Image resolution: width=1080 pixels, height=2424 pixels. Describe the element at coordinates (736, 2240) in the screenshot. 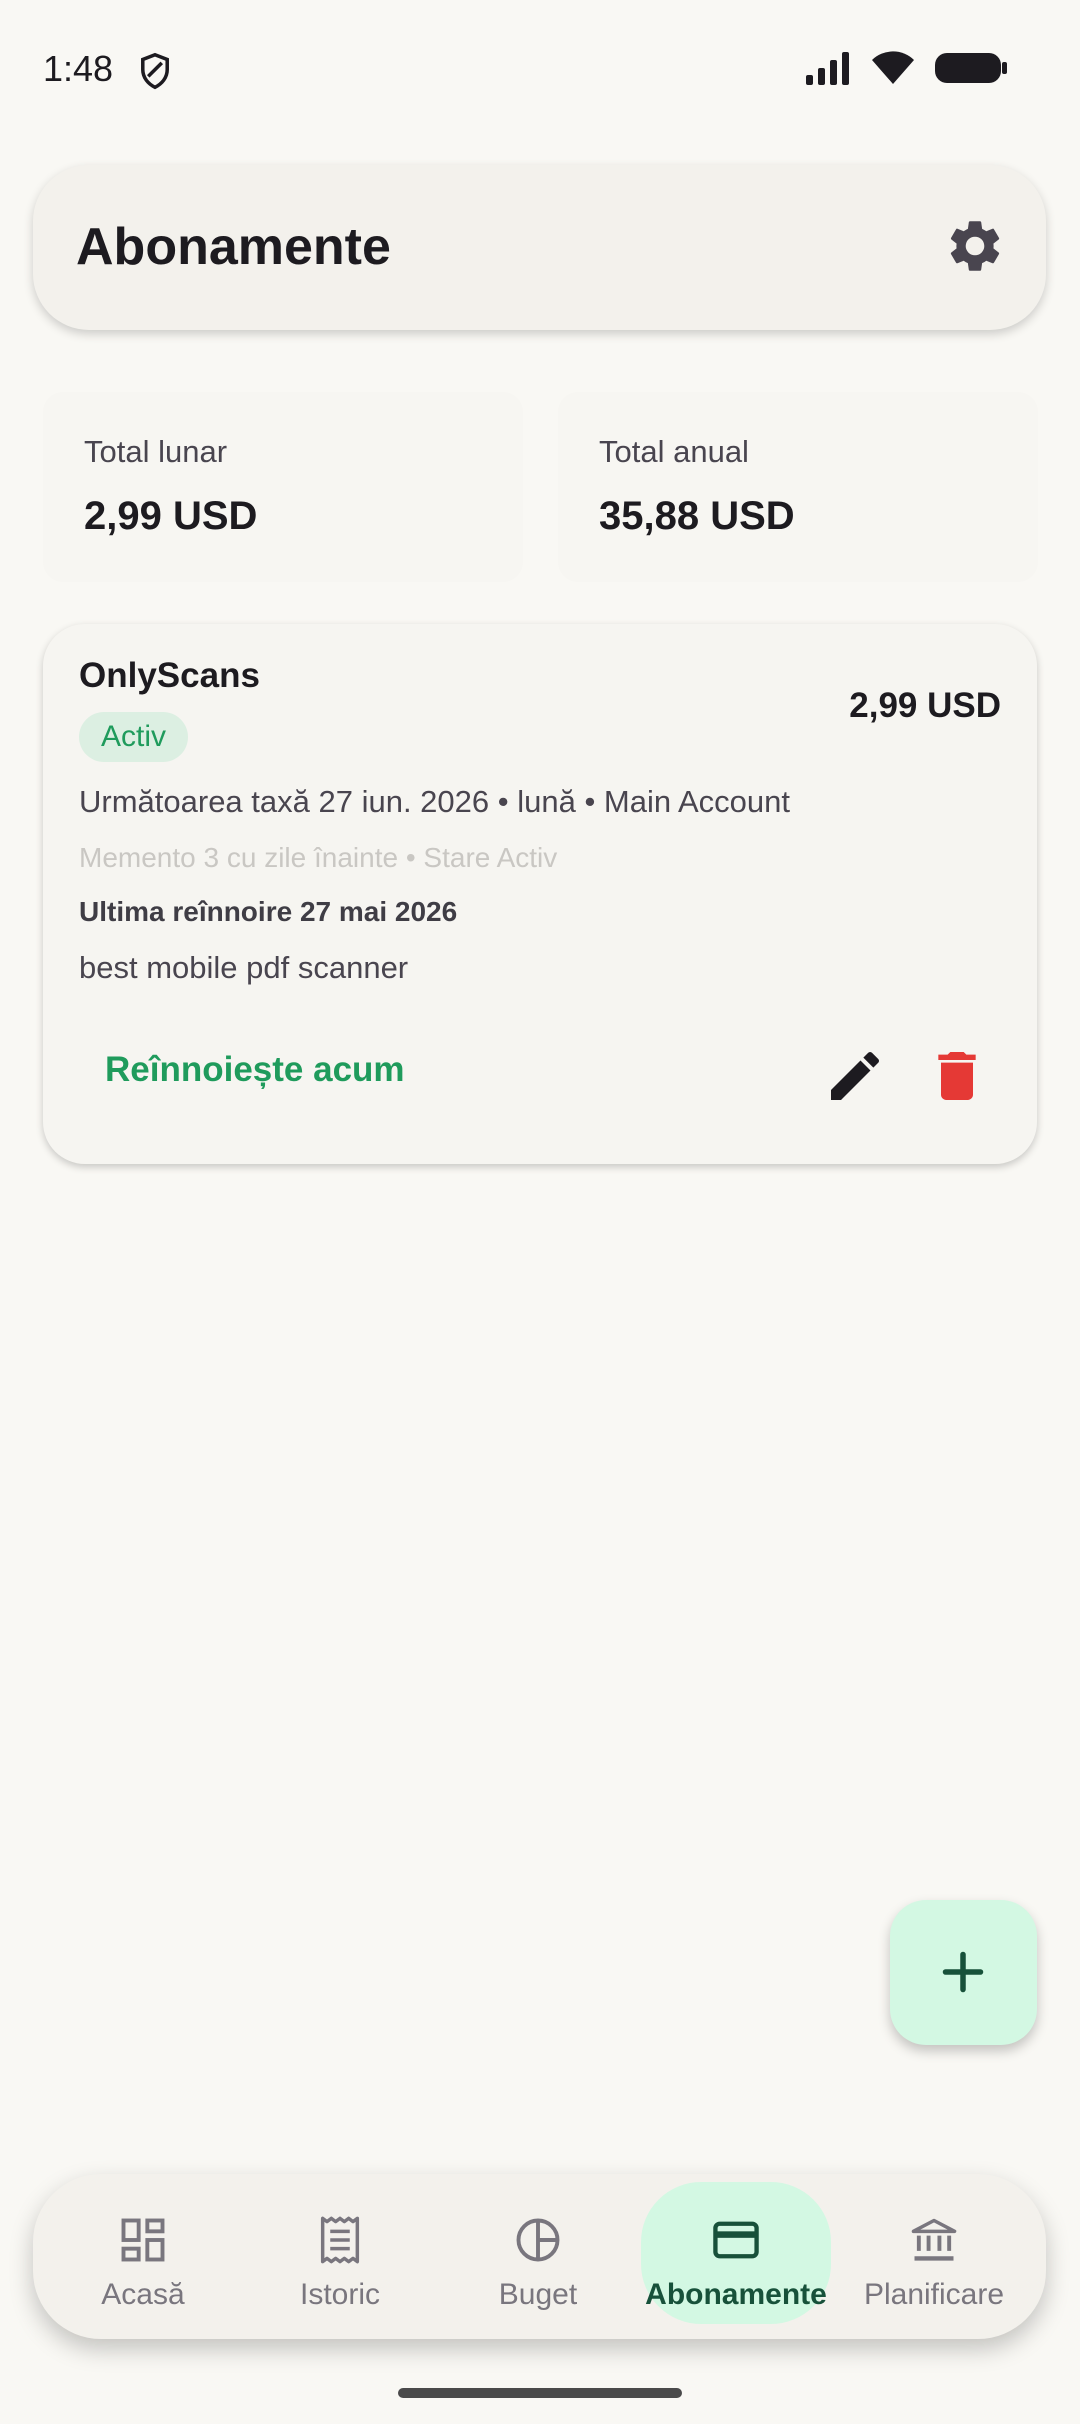

I see `credit-card-icon` at that location.